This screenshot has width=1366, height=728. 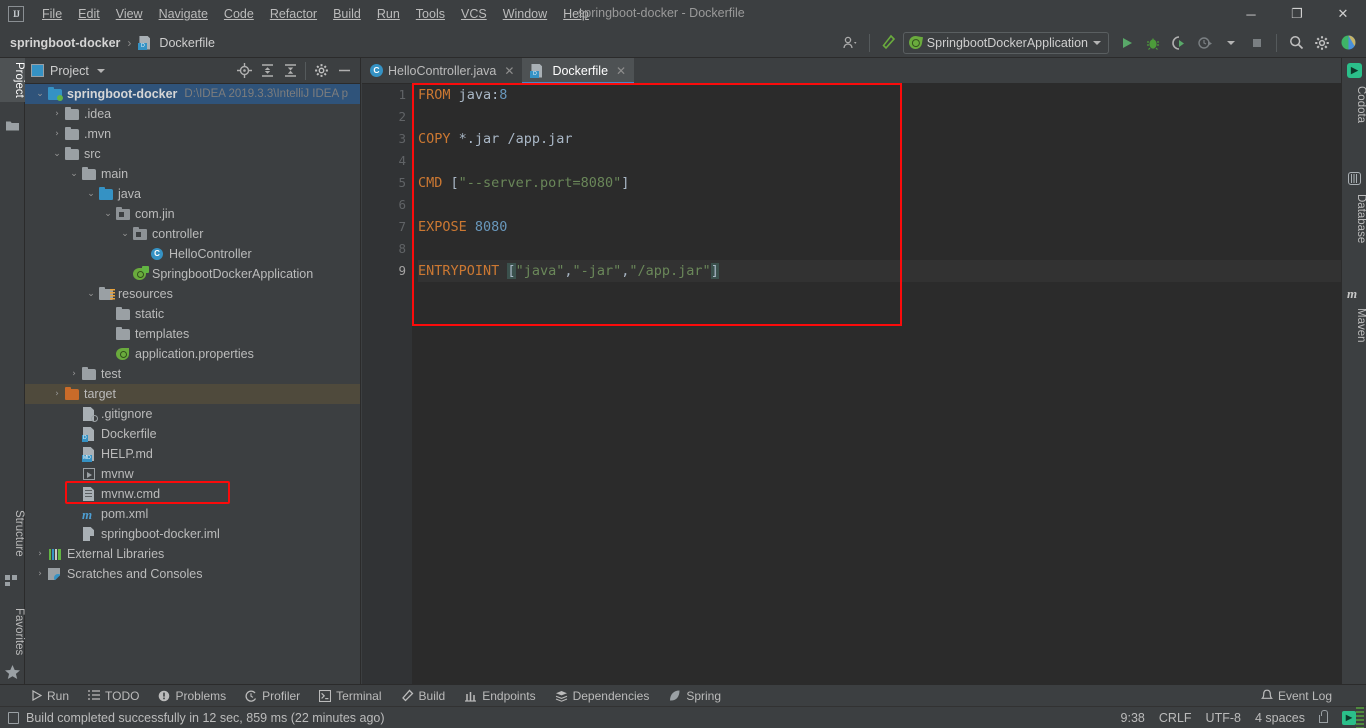 What do you see at coordinates (1133, 718) in the screenshot?
I see `caret-position: 9:38` at bounding box center [1133, 718].